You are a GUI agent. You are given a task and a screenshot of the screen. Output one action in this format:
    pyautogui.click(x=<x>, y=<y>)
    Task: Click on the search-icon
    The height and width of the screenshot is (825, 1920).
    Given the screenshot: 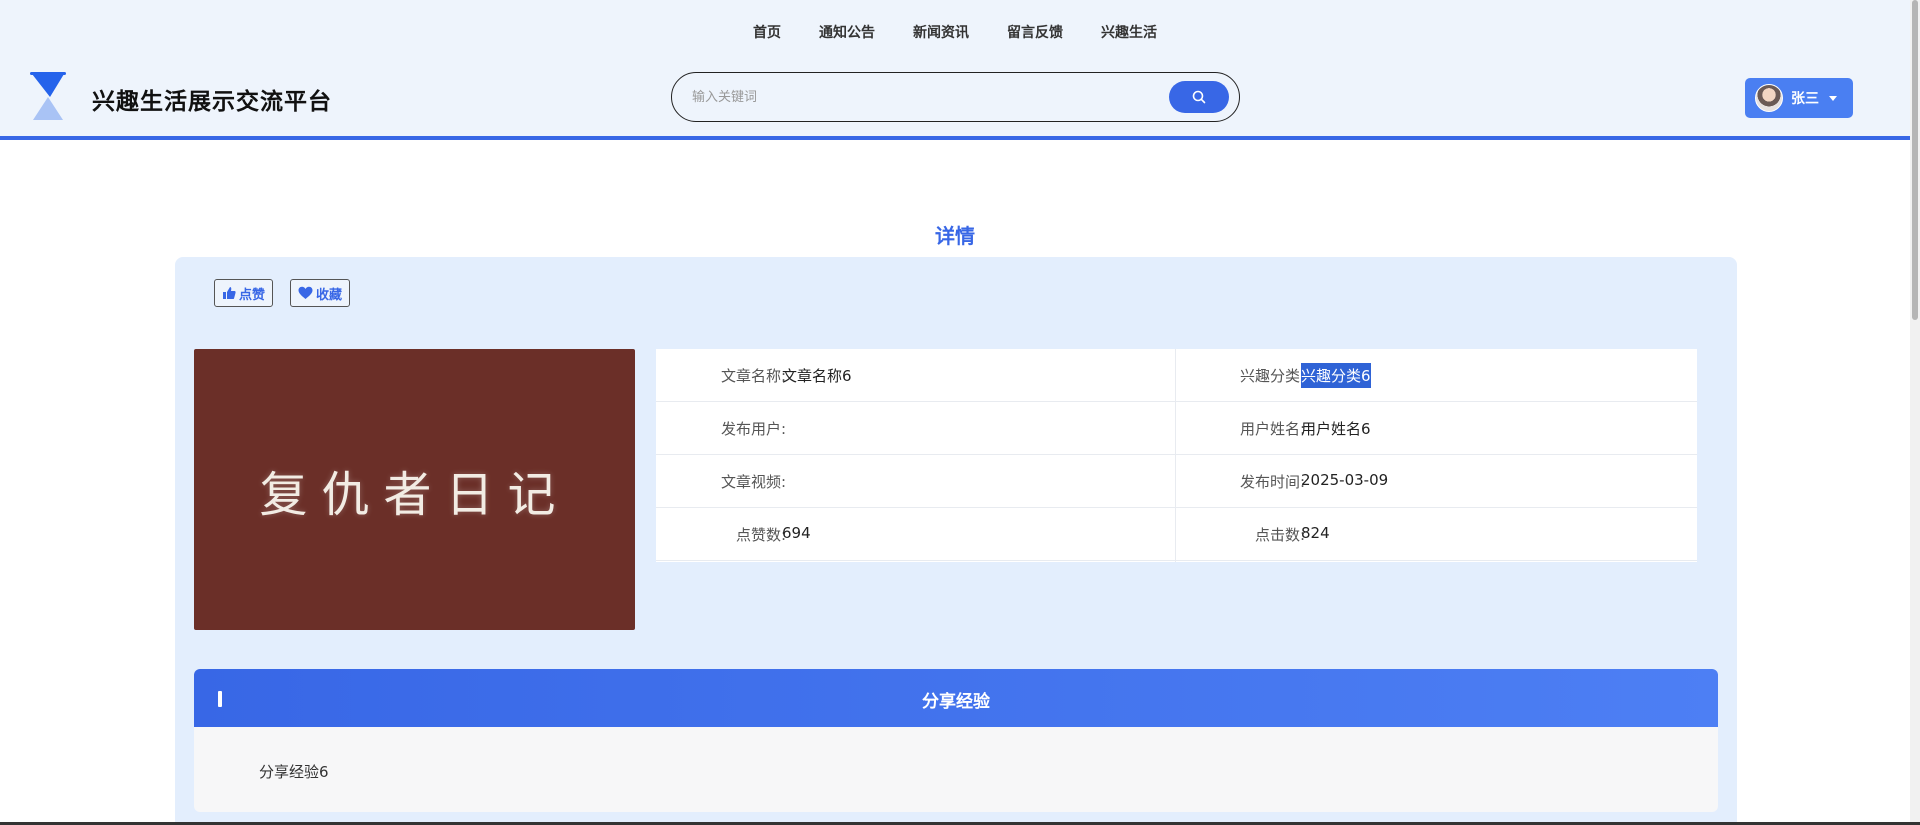 What is the action you would take?
    pyautogui.click(x=1199, y=97)
    